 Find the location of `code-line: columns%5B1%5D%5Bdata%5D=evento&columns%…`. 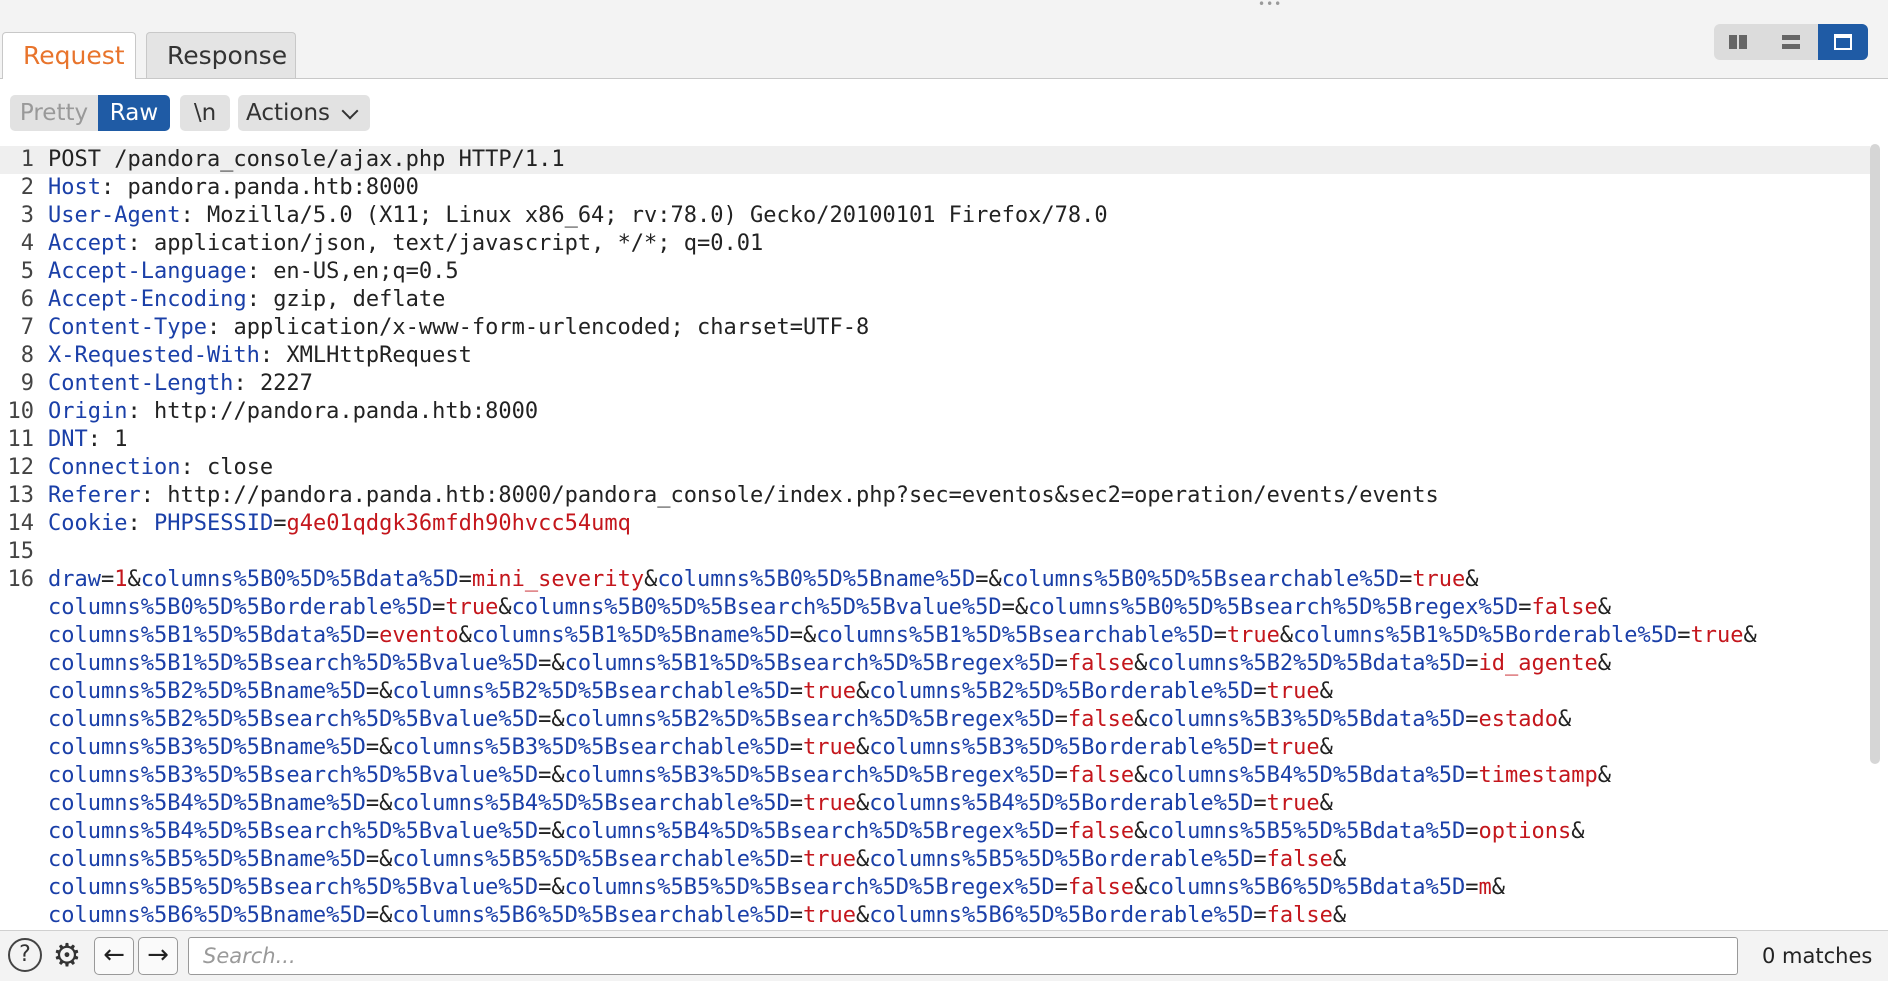

code-line: columns%5B1%5D%5Bdata%5D=evento&columns%… is located at coordinates (935, 636).